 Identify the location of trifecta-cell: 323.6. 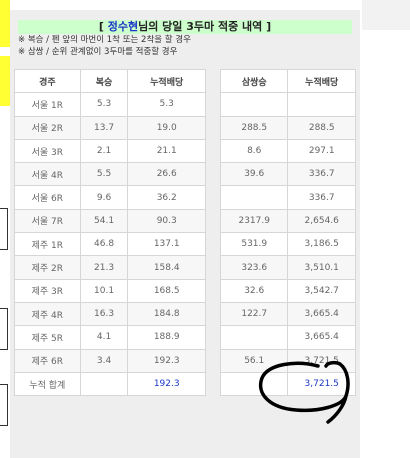
(254, 267).